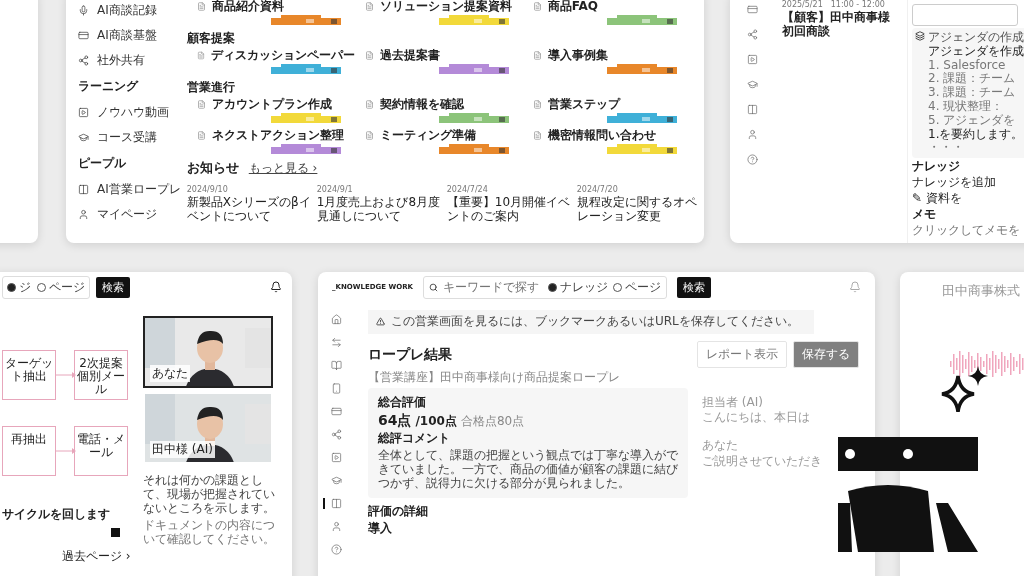  I want to click on speaker-name: 担当者 (AI), so click(733, 402).